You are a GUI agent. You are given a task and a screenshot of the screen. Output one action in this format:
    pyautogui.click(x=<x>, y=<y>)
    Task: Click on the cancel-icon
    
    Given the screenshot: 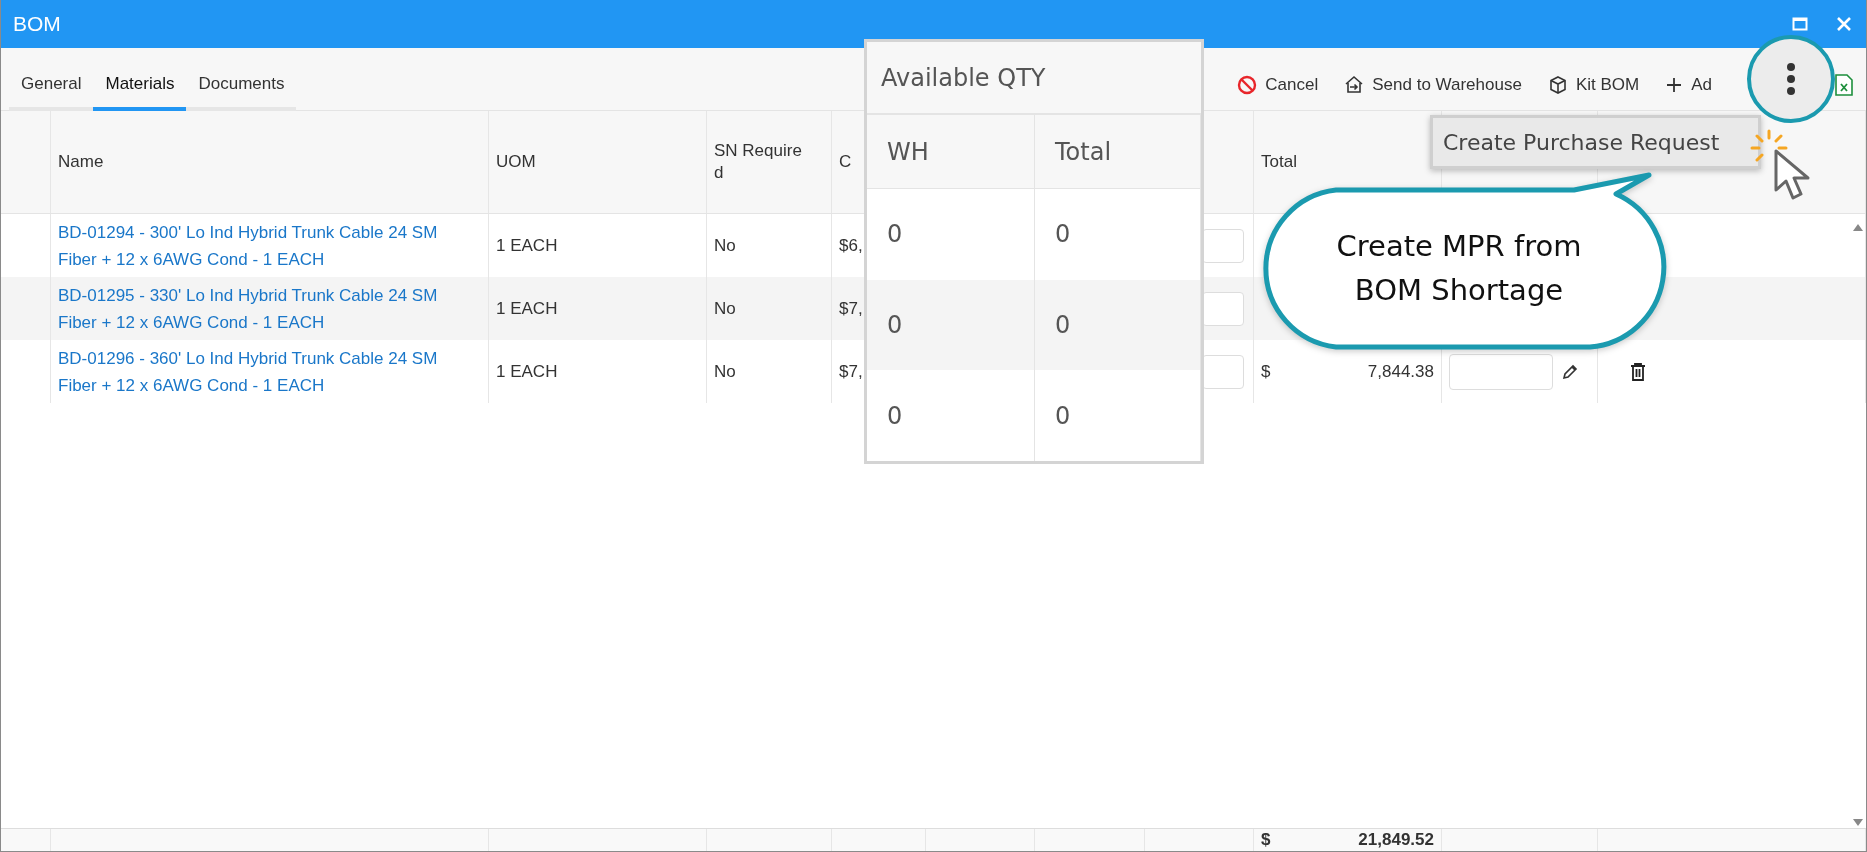 What is the action you would take?
    pyautogui.click(x=1247, y=85)
    